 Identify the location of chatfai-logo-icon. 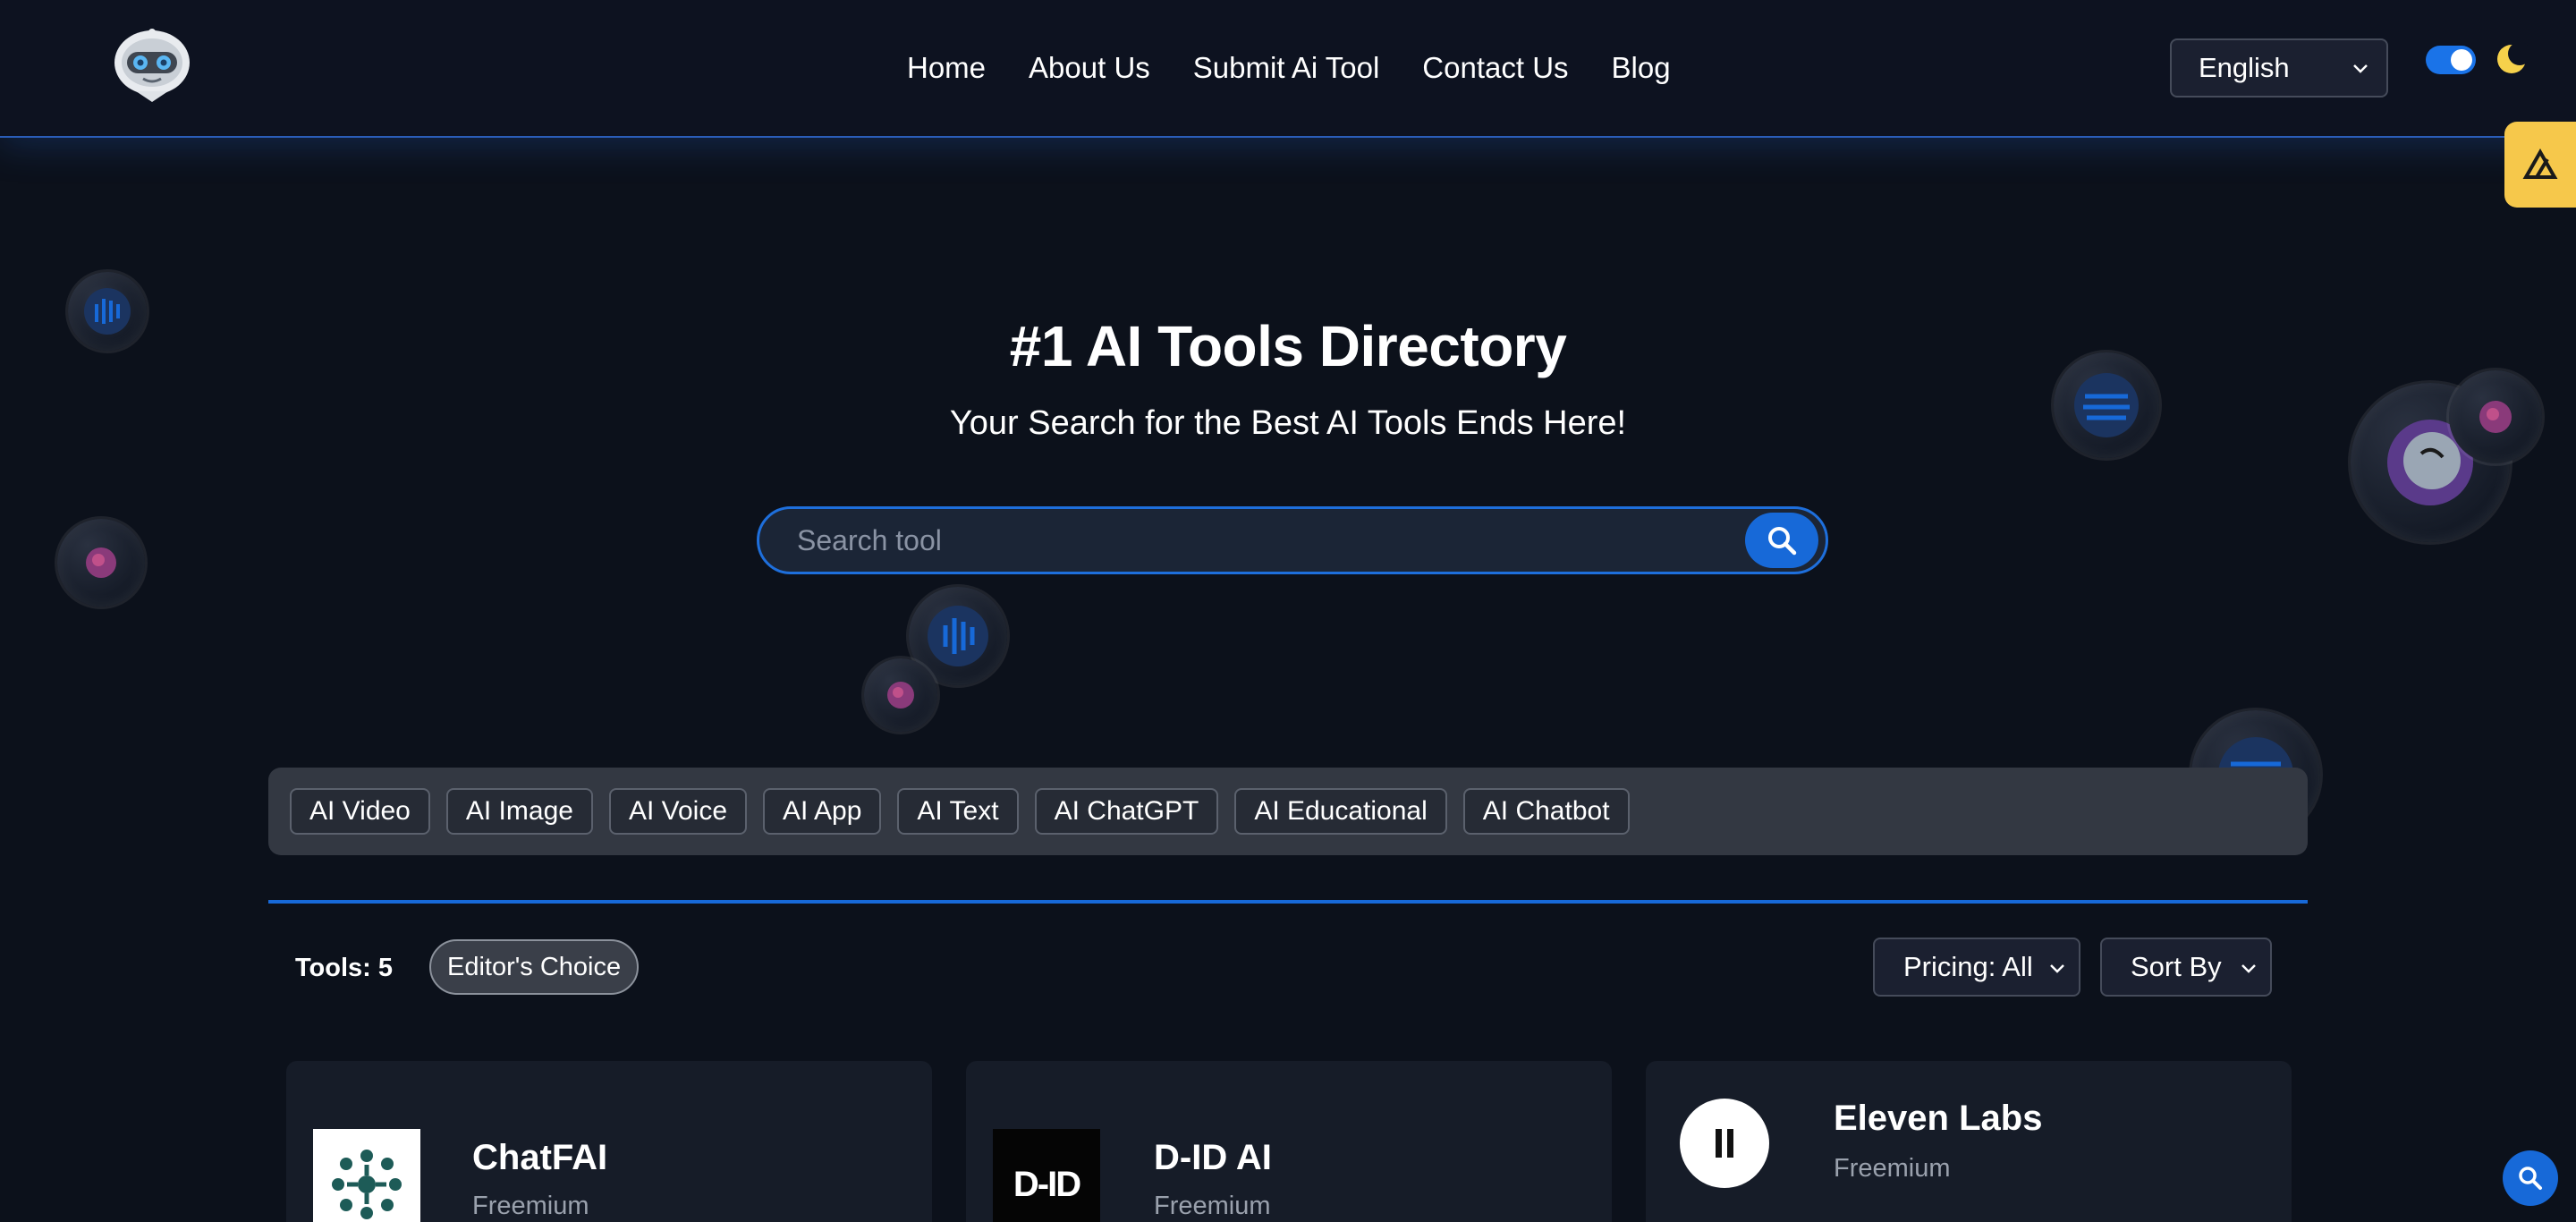
(366, 1175).